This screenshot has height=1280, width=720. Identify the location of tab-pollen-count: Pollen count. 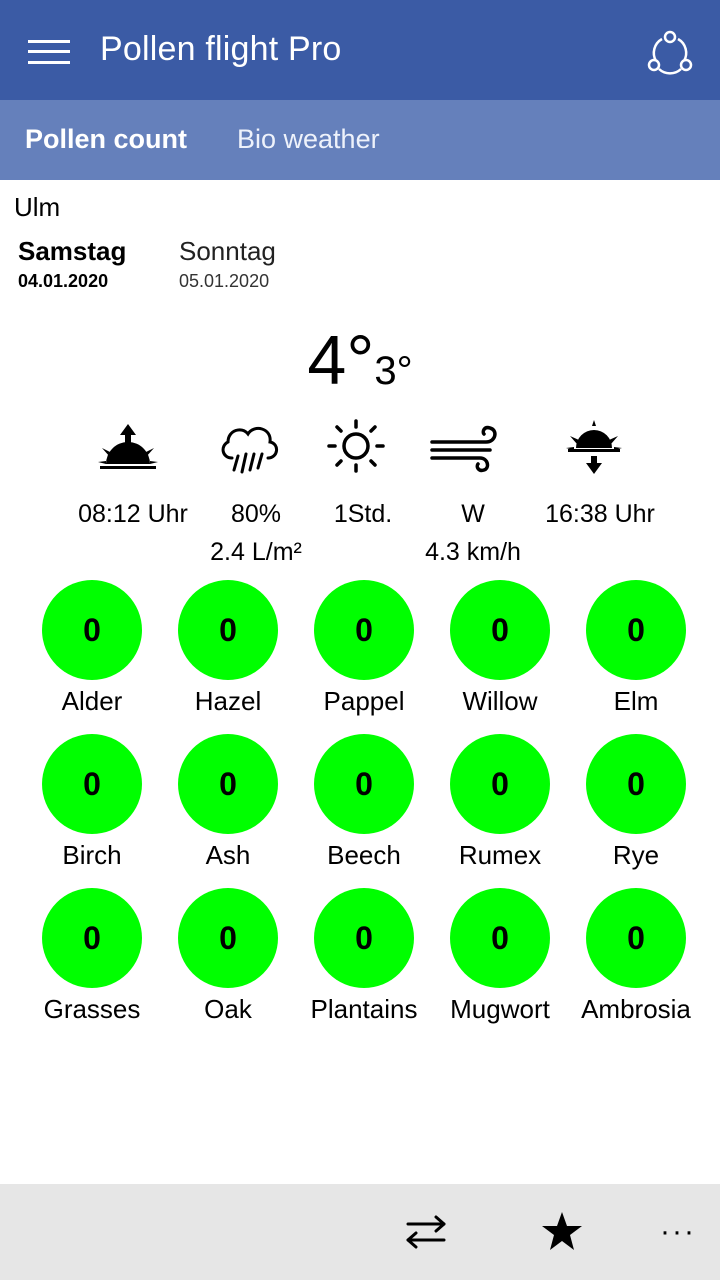
(106, 139).